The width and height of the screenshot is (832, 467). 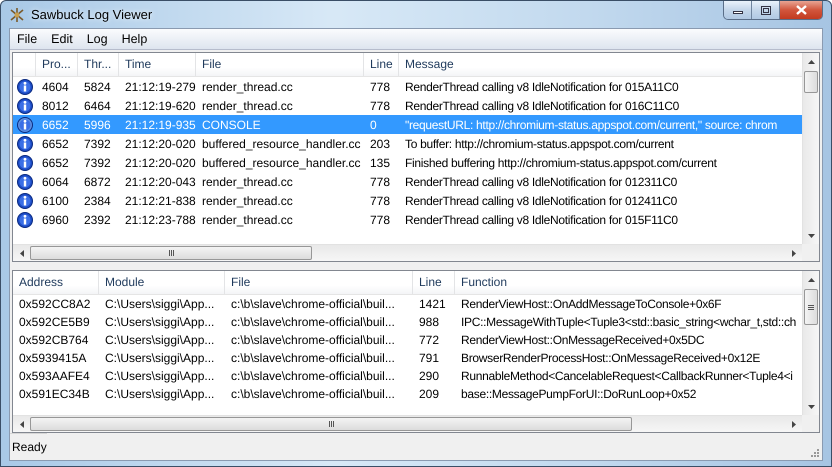 I want to click on table-cell-text: 21:12:20-043, so click(x=160, y=181).